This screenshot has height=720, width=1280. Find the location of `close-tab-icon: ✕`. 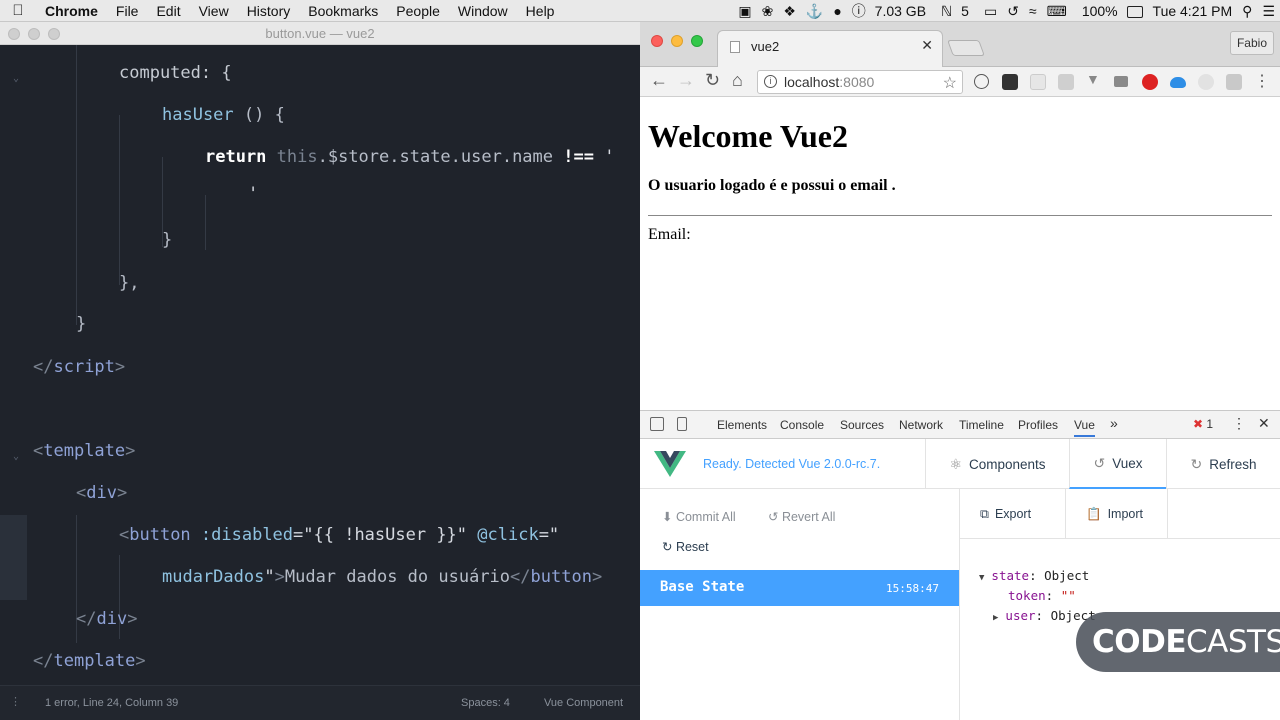

close-tab-icon: ✕ is located at coordinates (927, 45).